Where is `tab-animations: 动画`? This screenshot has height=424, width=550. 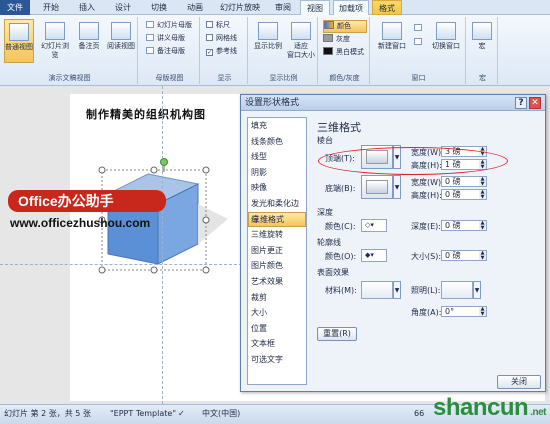 tab-animations: 动画 is located at coordinates (195, 7).